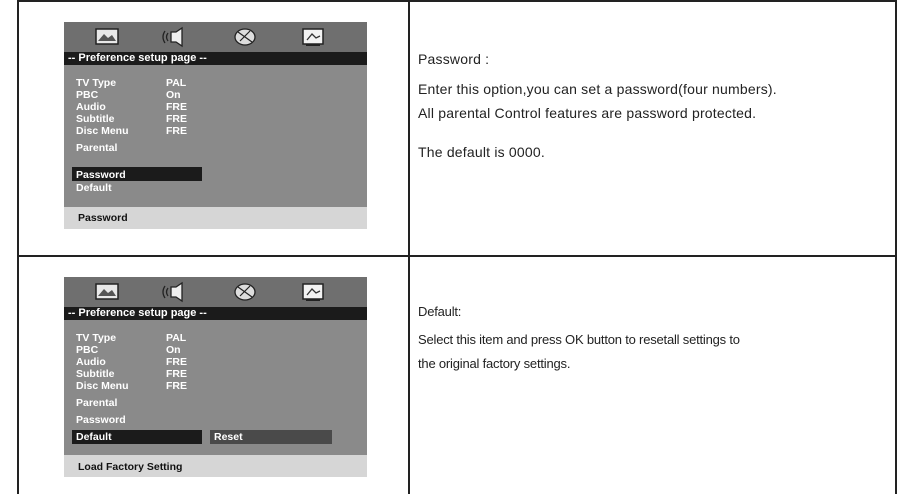 This screenshot has width=912, height=494. I want to click on table-right-border, so click(896, 247).